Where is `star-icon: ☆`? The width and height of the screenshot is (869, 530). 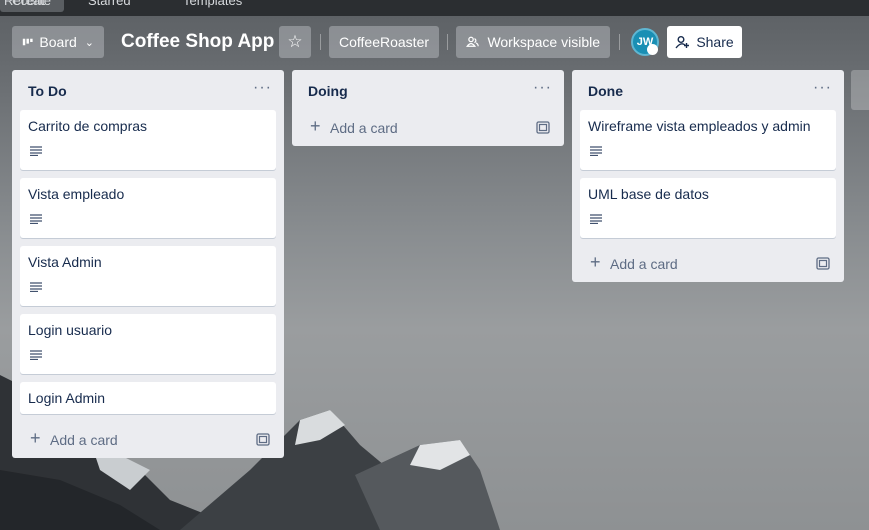 star-icon: ☆ is located at coordinates (295, 41).